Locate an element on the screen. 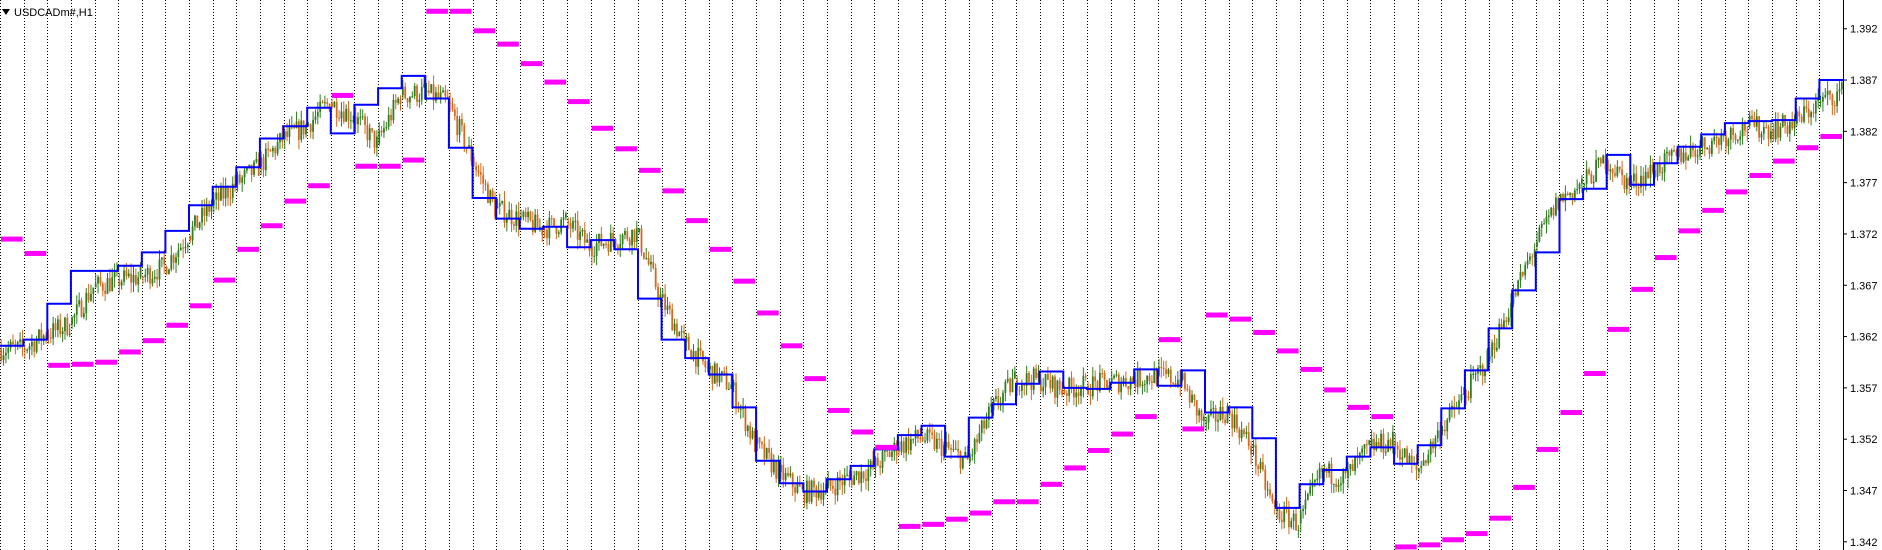  price-tick-label: 1.352 is located at coordinates (1864, 440).